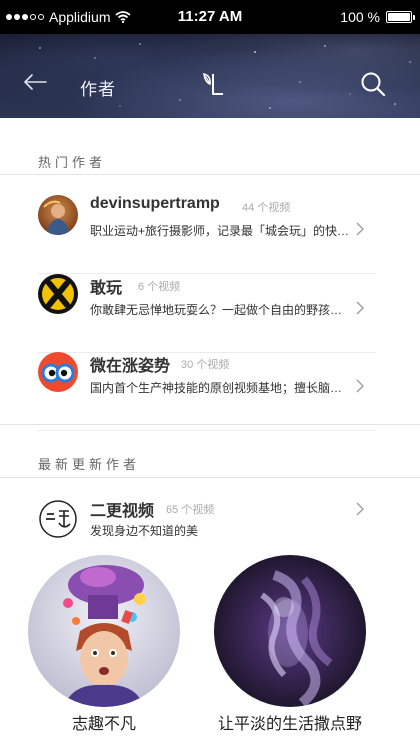 The height and width of the screenshot is (747, 420). What do you see at coordinates (213, 83) in the screenshot?
I see `leaf-l-logo-icon` at bounding box center [213, 83].